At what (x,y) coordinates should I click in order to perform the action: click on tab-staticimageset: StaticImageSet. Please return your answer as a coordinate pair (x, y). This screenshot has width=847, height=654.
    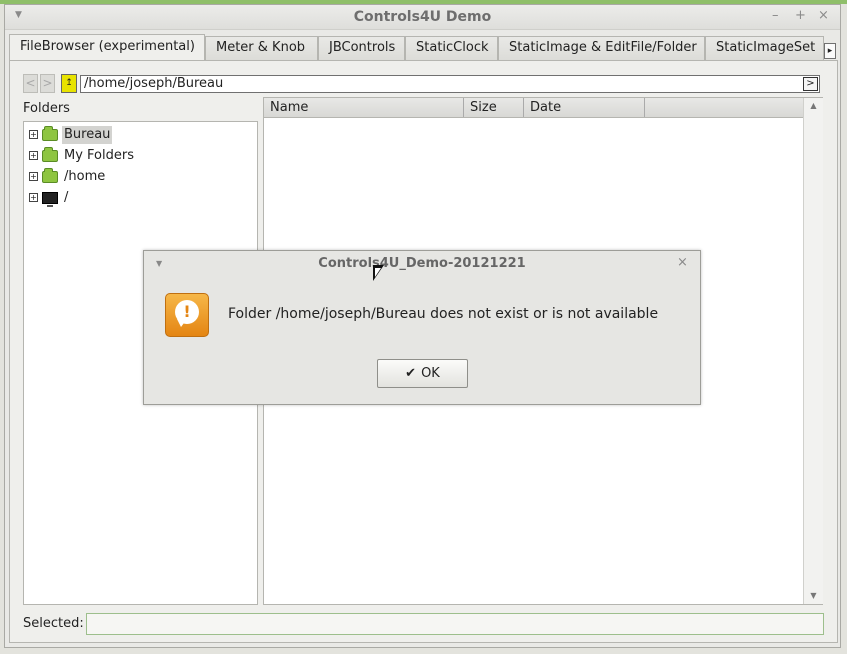
    Looking at the image, I should click on (764, 48).